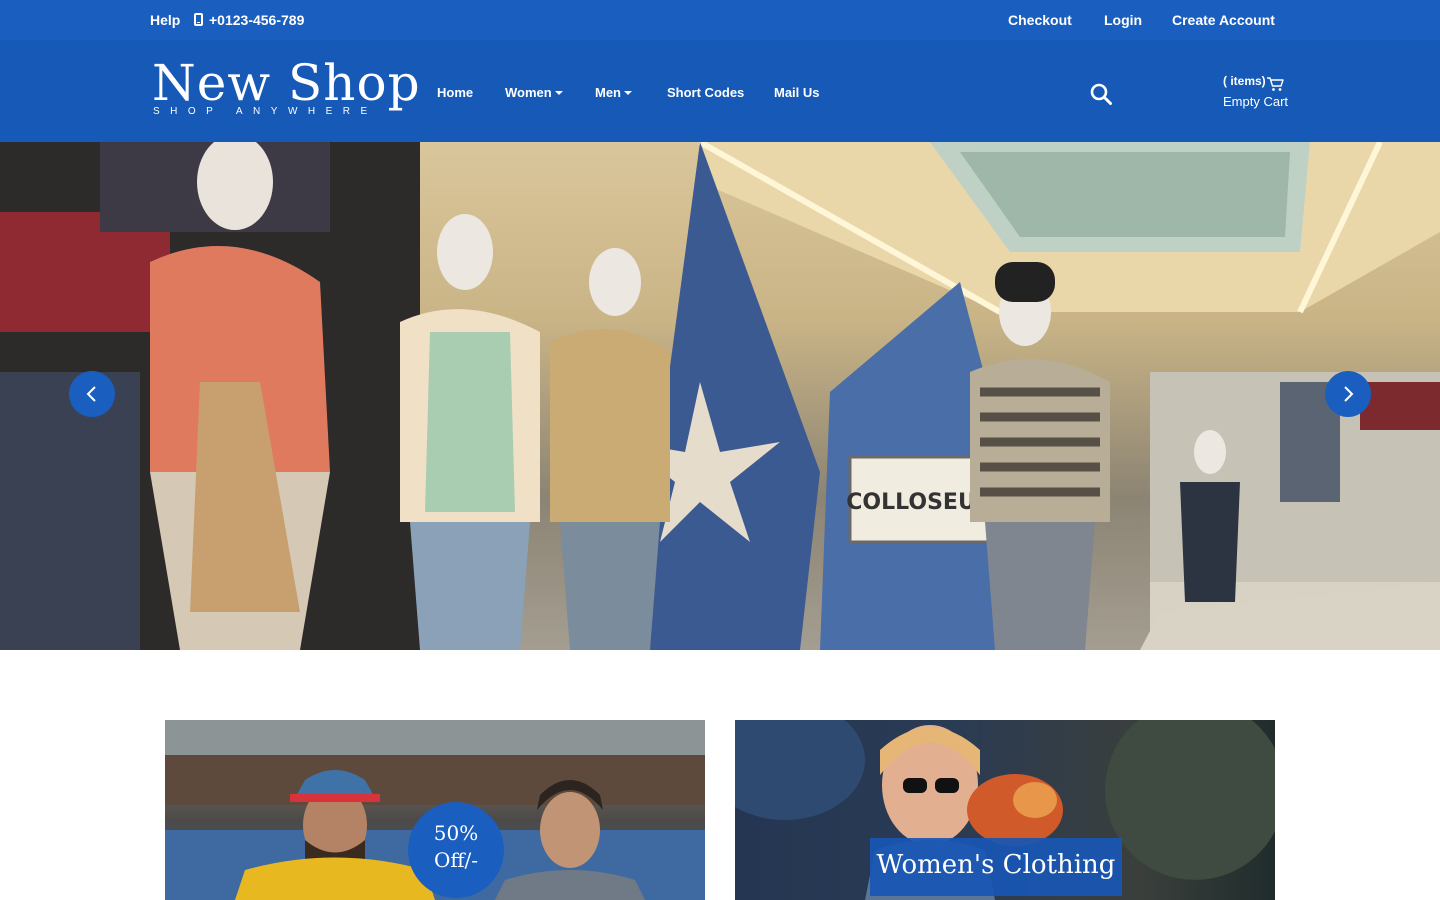  I want to click on chevron-right-icon, so click(1349, 394).